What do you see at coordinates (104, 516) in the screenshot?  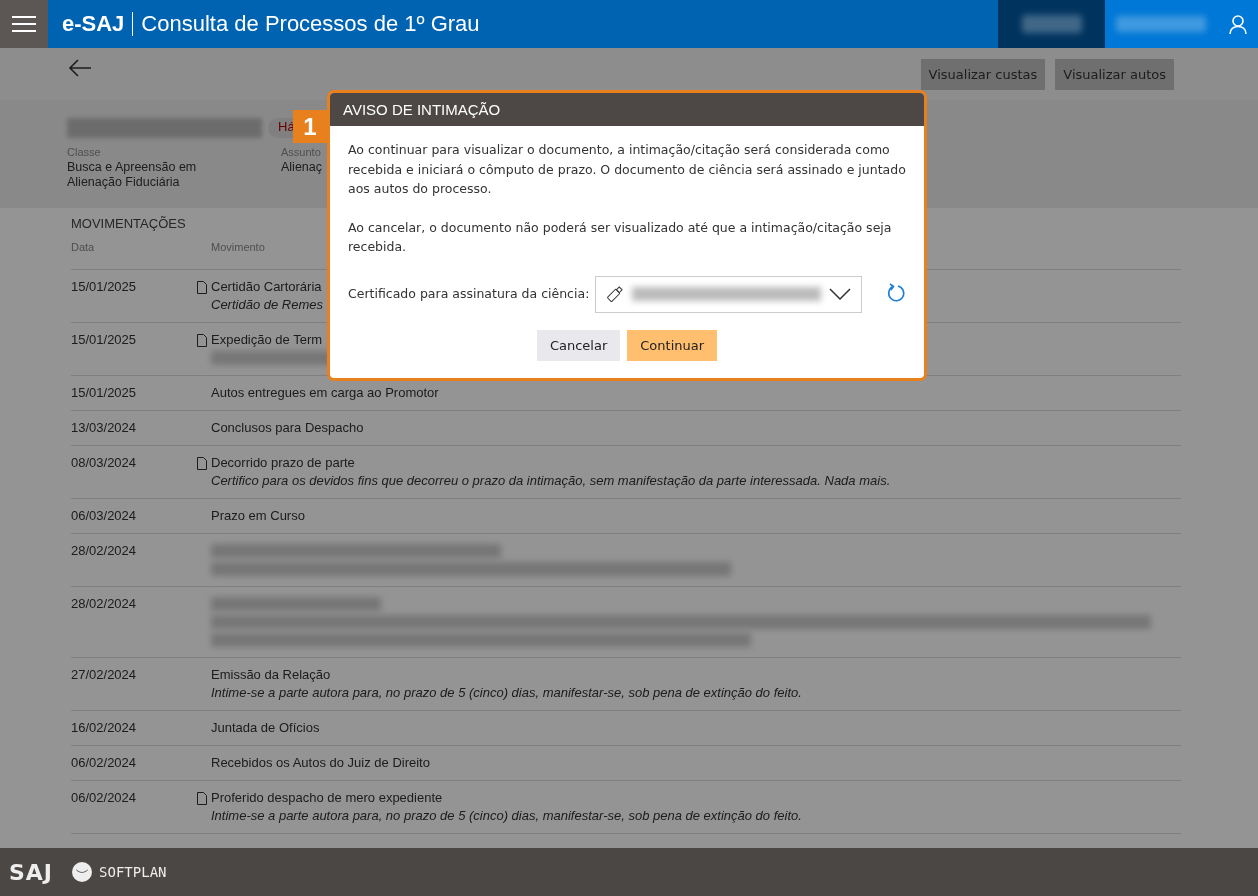 I see `movement-date: 06/03/2024` at bounding box center [104, 516].